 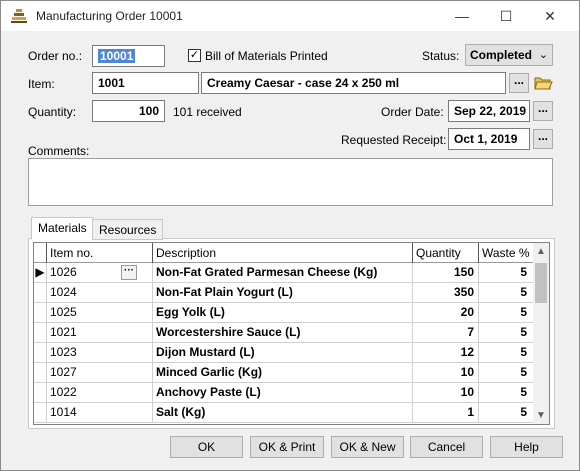 What do you see at coordinates (100, 313) in the screenshot?
I see `cell-item-no: 1025` at bounding box center [100, 313].